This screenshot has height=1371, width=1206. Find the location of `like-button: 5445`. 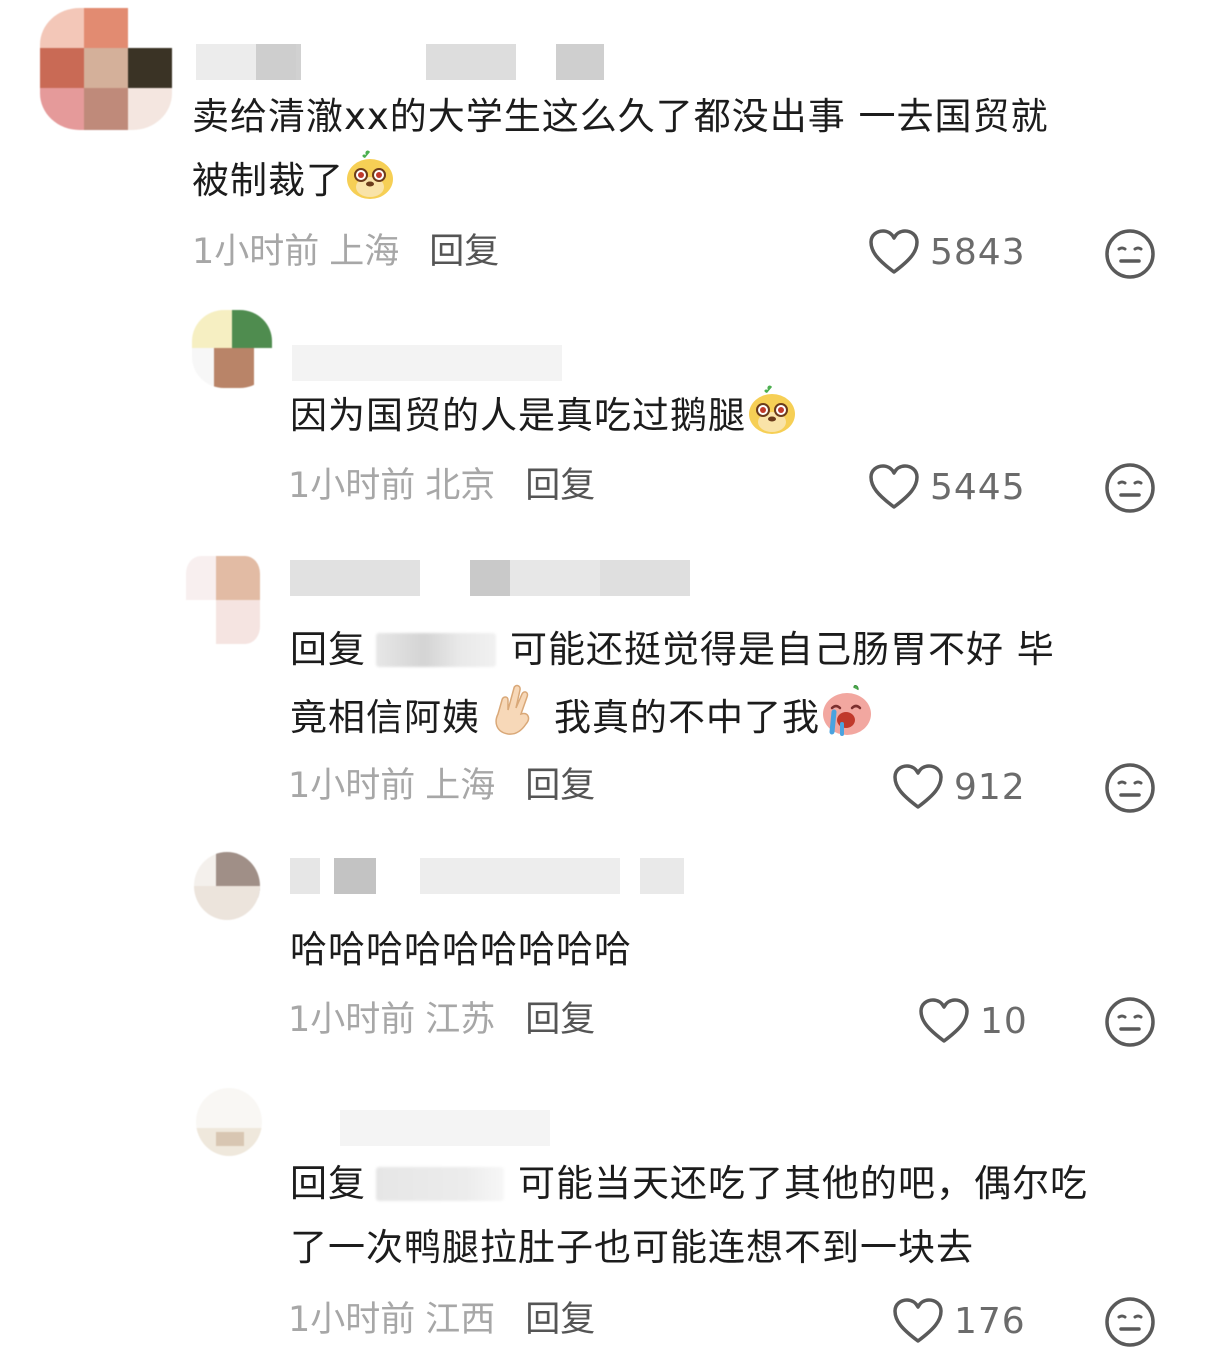

like-button: 5445 is located at coordinates (947, 487).